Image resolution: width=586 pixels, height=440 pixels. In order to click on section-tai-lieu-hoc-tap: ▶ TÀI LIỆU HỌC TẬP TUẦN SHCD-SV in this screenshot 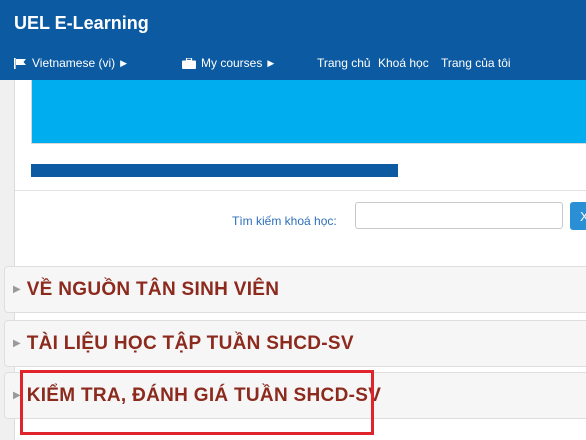, I will do `click(295, 343)`.